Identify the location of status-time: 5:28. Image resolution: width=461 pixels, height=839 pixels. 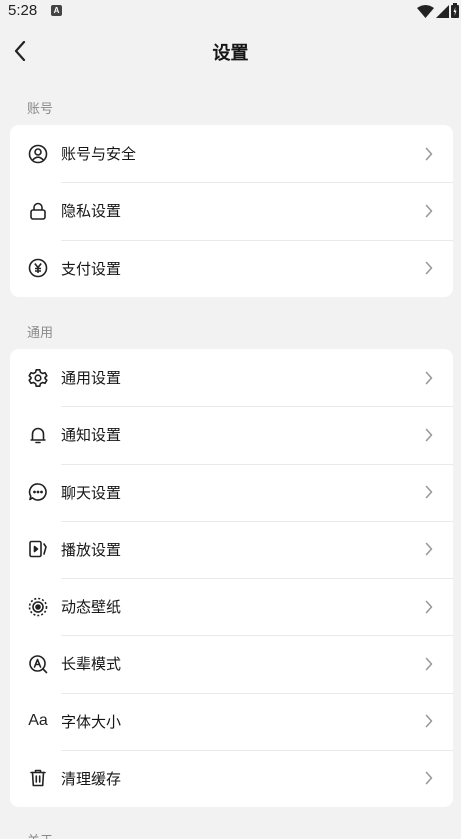
(23, 10).